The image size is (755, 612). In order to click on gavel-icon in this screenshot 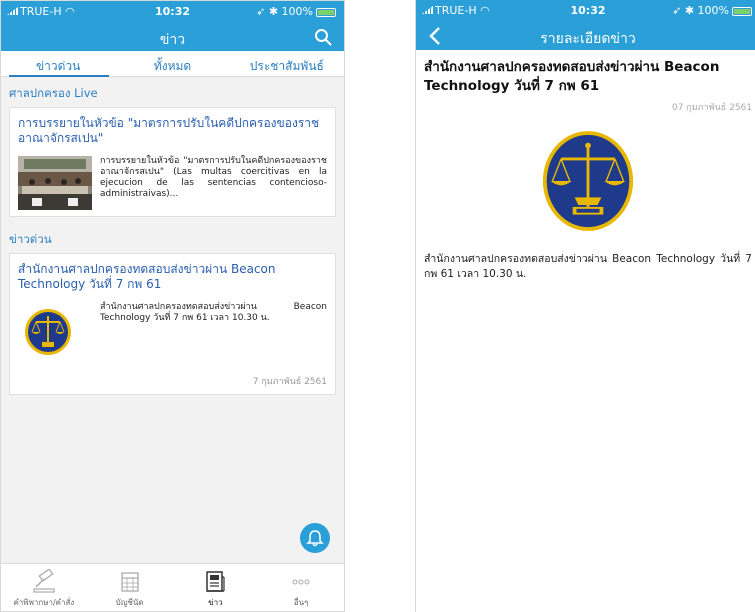, I will do `click(44, 581)`.